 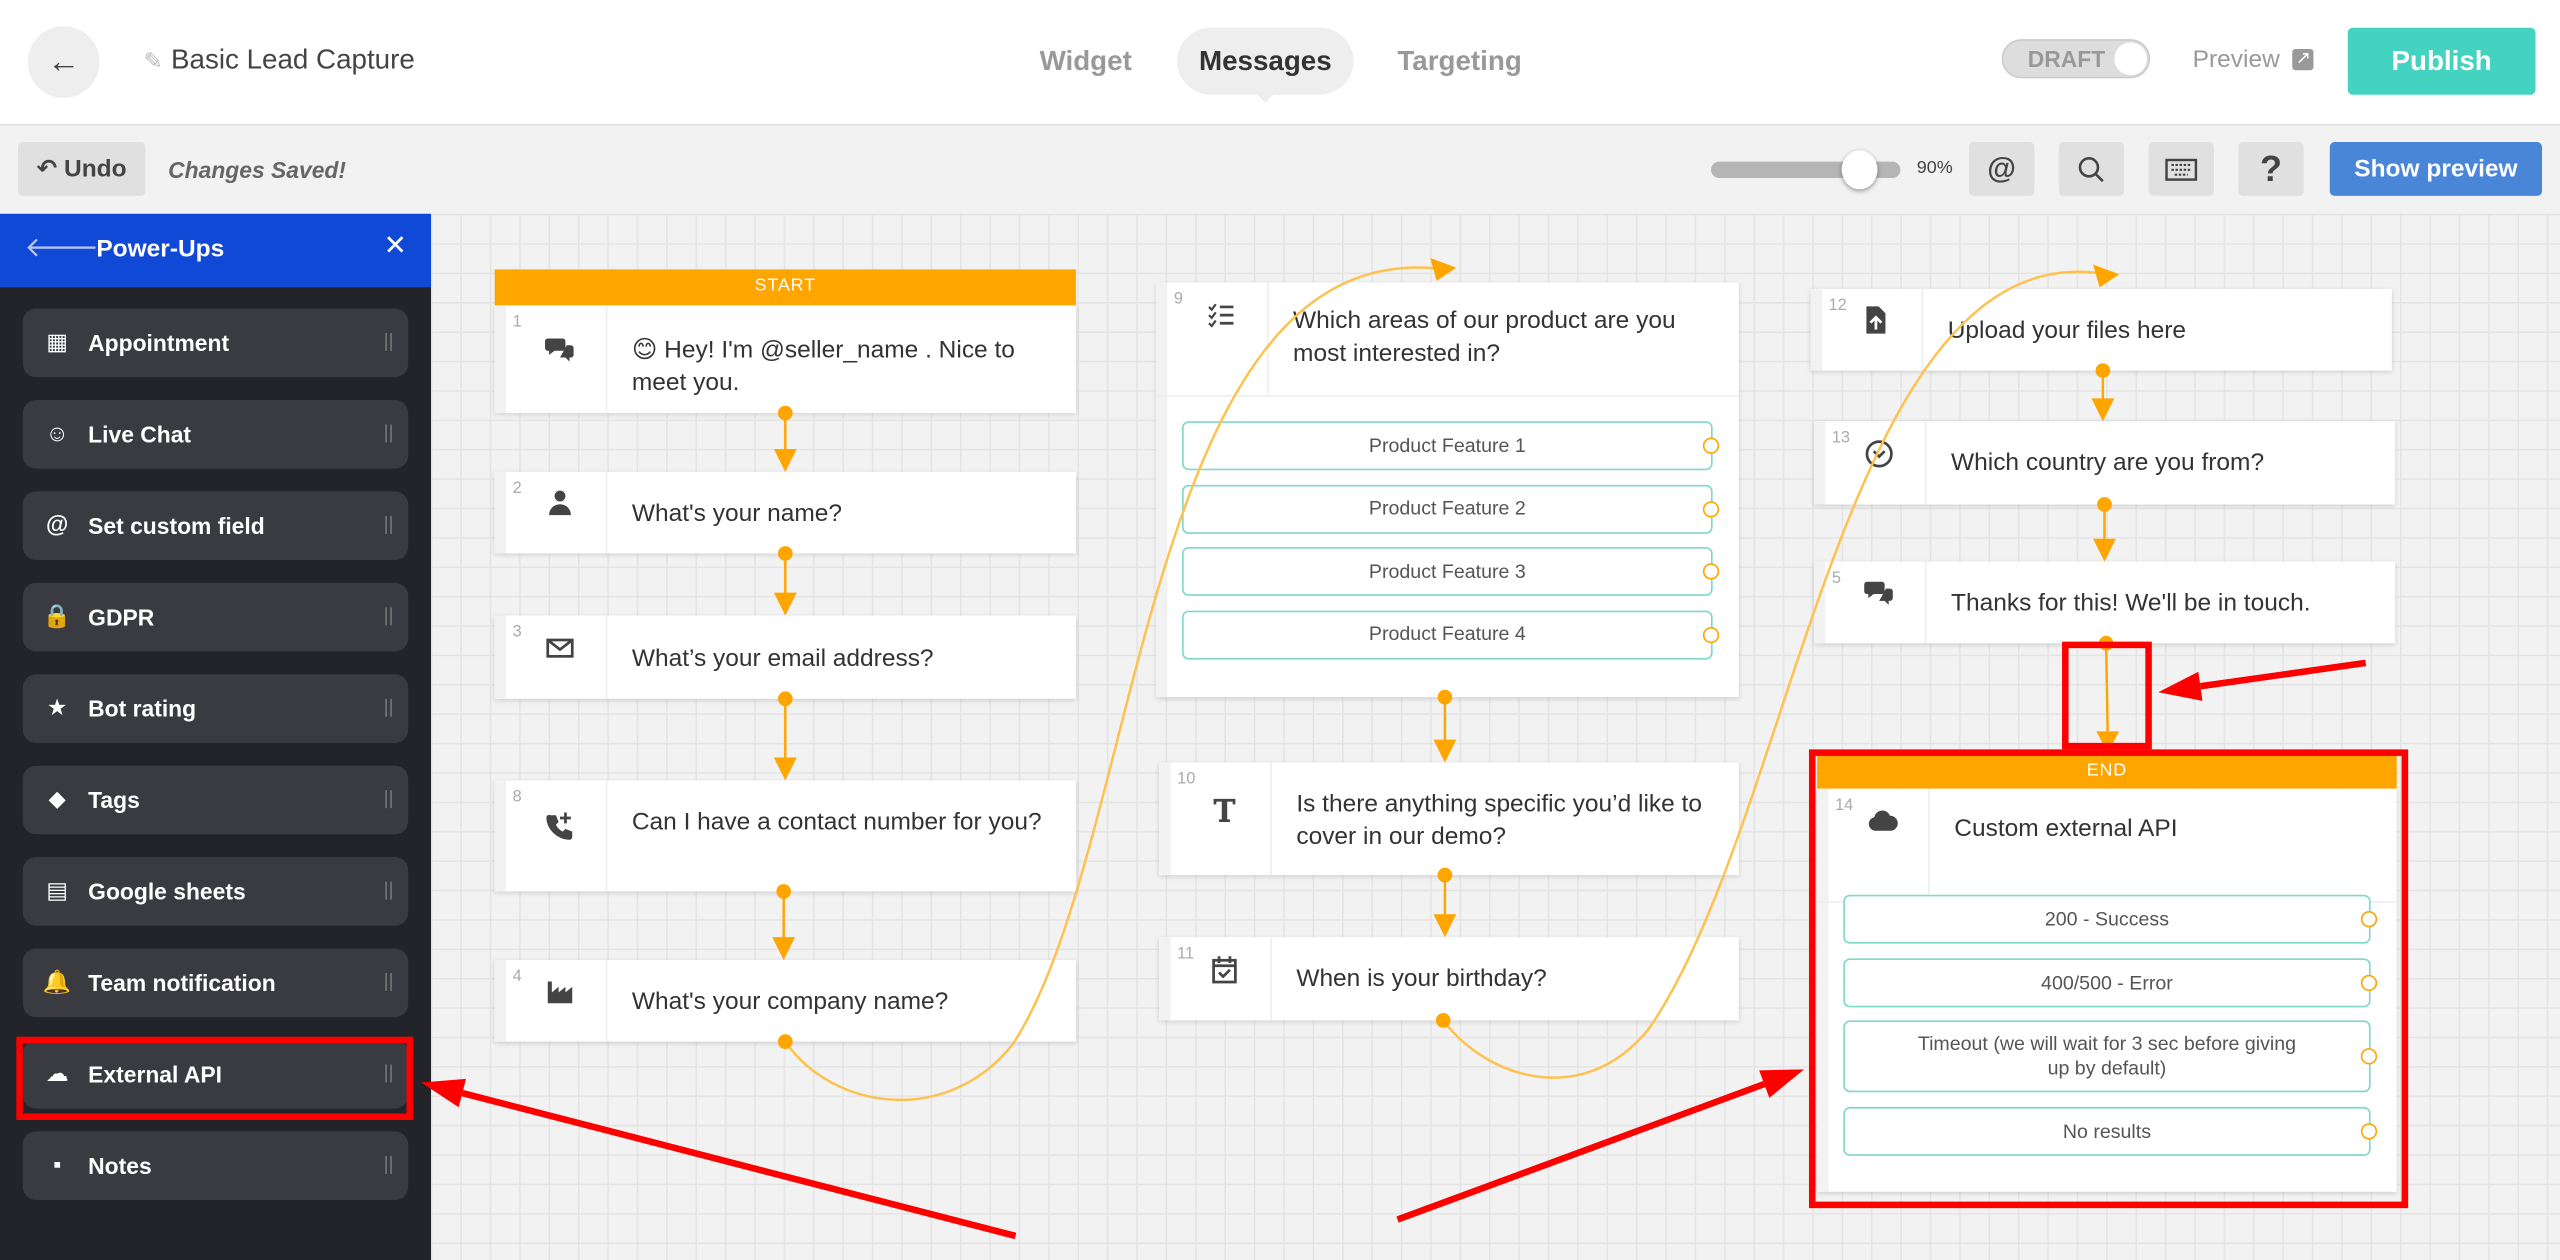 I want to click on at-button: @, so click(x=2001, y=169).